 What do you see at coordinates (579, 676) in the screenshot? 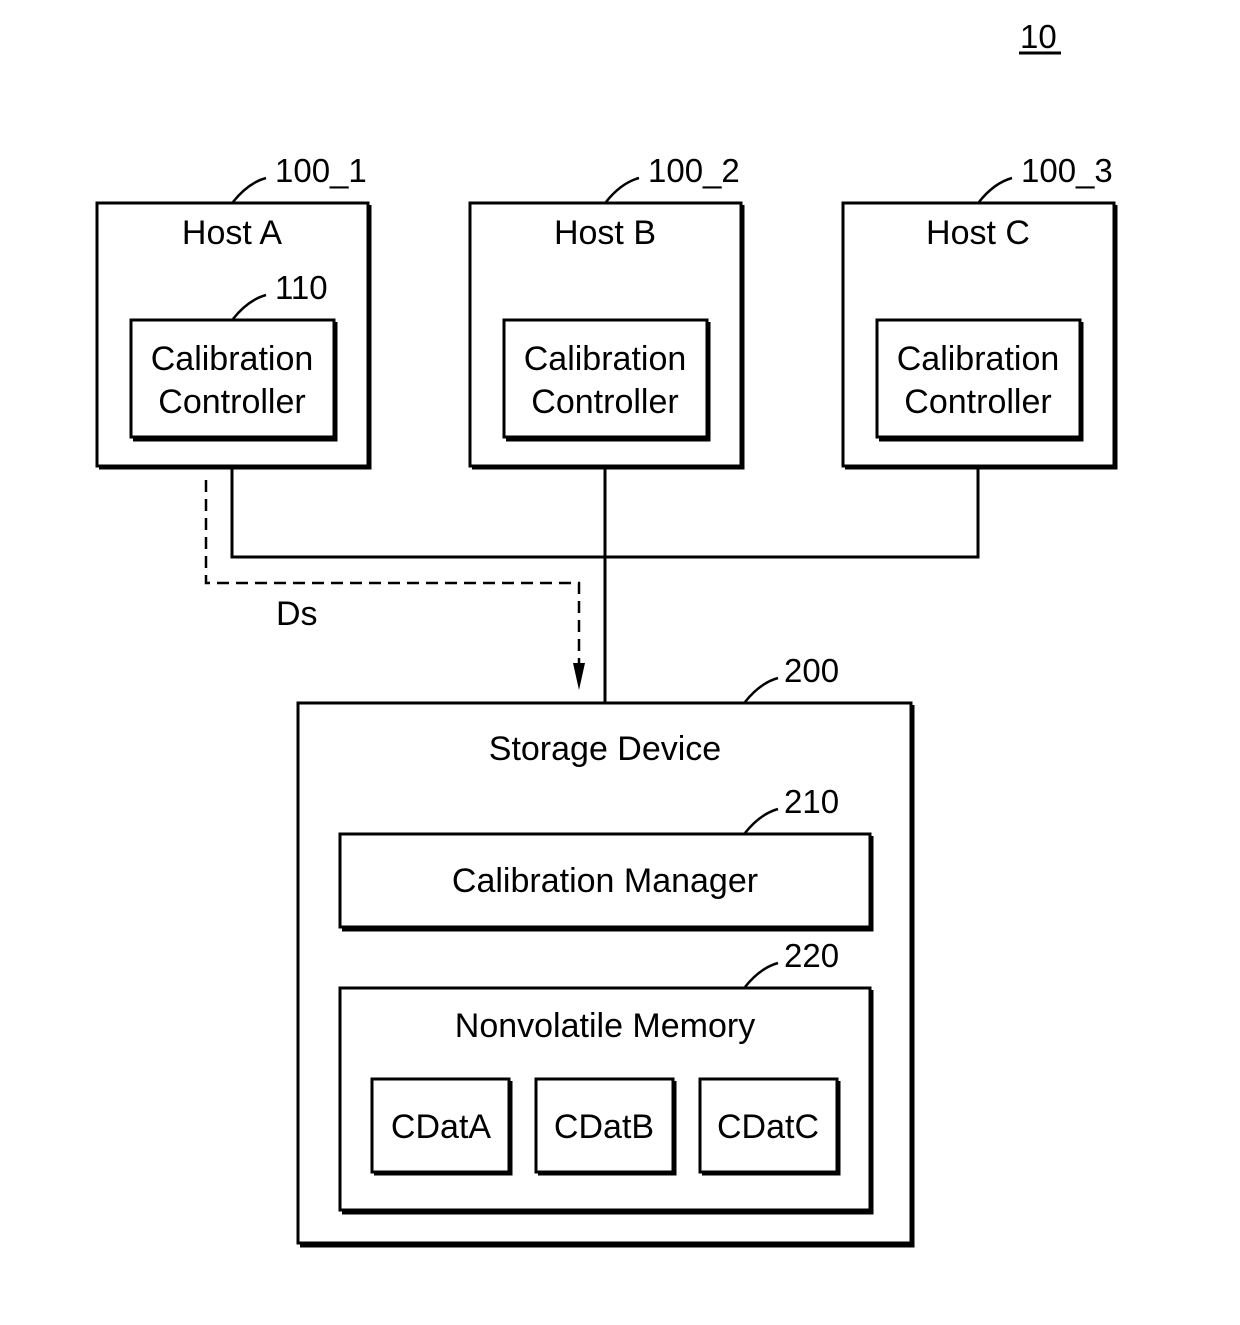
I see `ds-arrow-icon` at bounding box center [579, 676].